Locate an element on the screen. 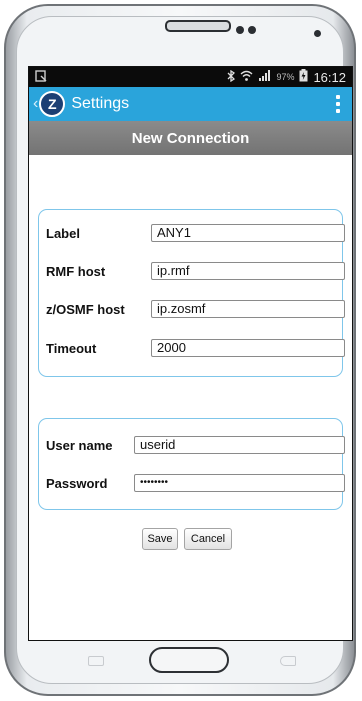 The height and width of the screenshot is (701, 362). wifi-icon is located at coordinates (246, 77).